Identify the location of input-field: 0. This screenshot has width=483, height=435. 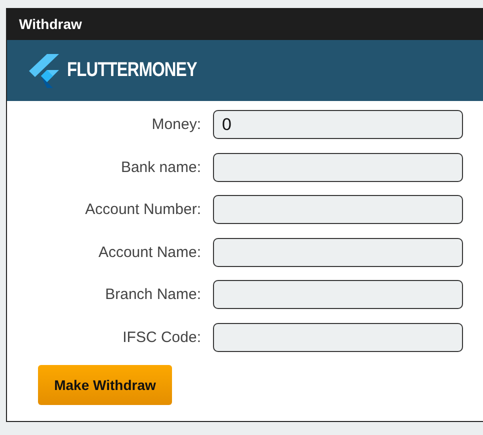
(338, 124).